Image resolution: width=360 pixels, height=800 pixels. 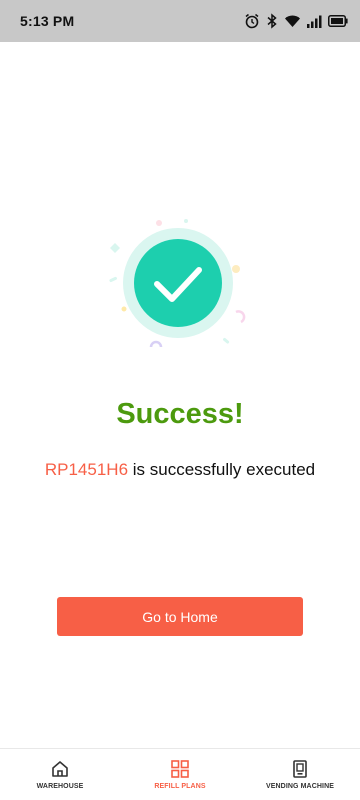 What do you see at coordinates (180, 21) in the screenshot?
I see `status-bar: 5:13 PM` at bounding box center [180, 21].